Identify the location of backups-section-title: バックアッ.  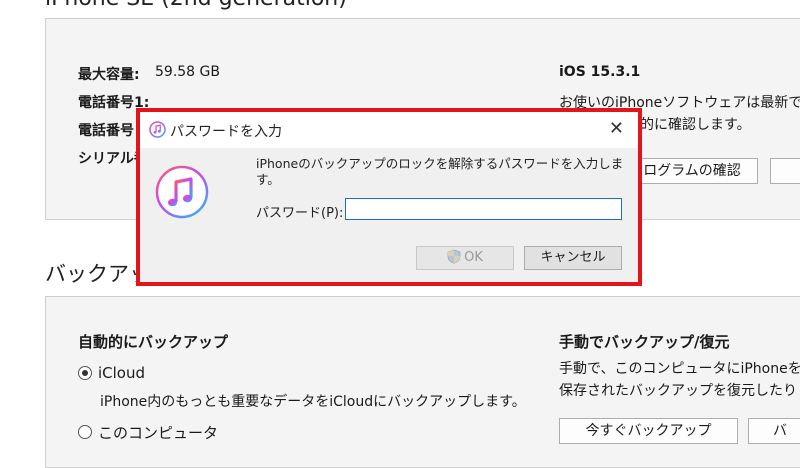
(97, 274).